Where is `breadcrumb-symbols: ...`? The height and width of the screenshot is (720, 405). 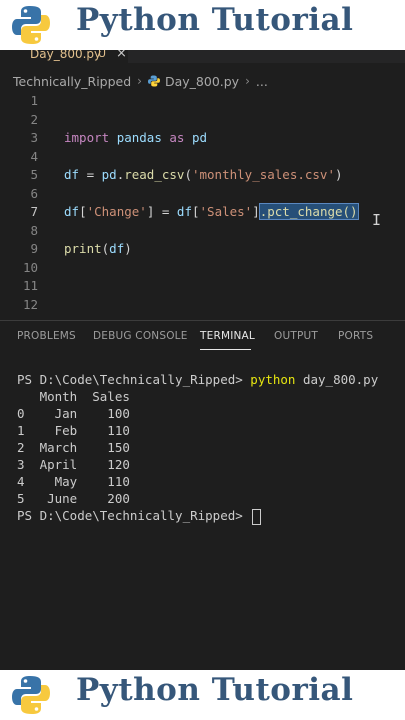
breadcrumb-symbols: ... is located at coordinates (262, 81).